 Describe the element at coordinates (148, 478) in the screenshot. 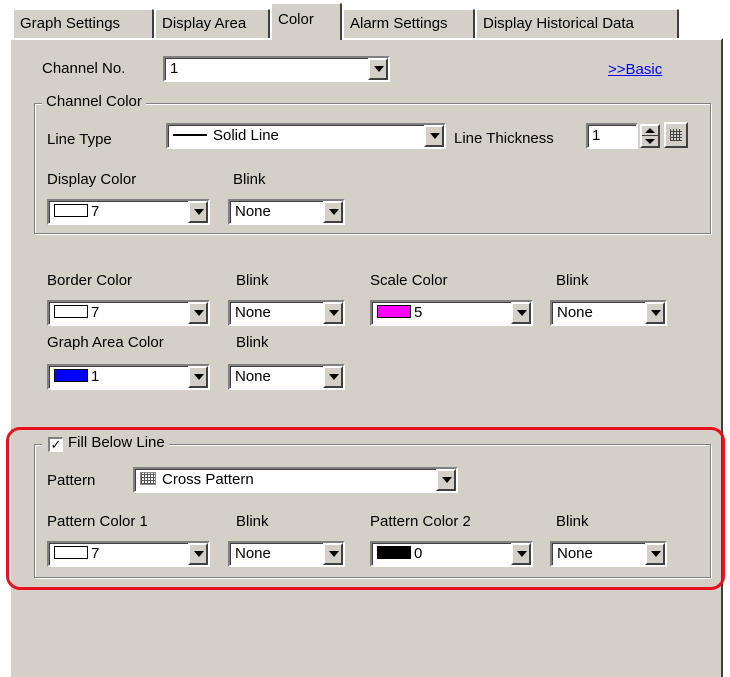

I see `cross-pattern-icon` at that location.